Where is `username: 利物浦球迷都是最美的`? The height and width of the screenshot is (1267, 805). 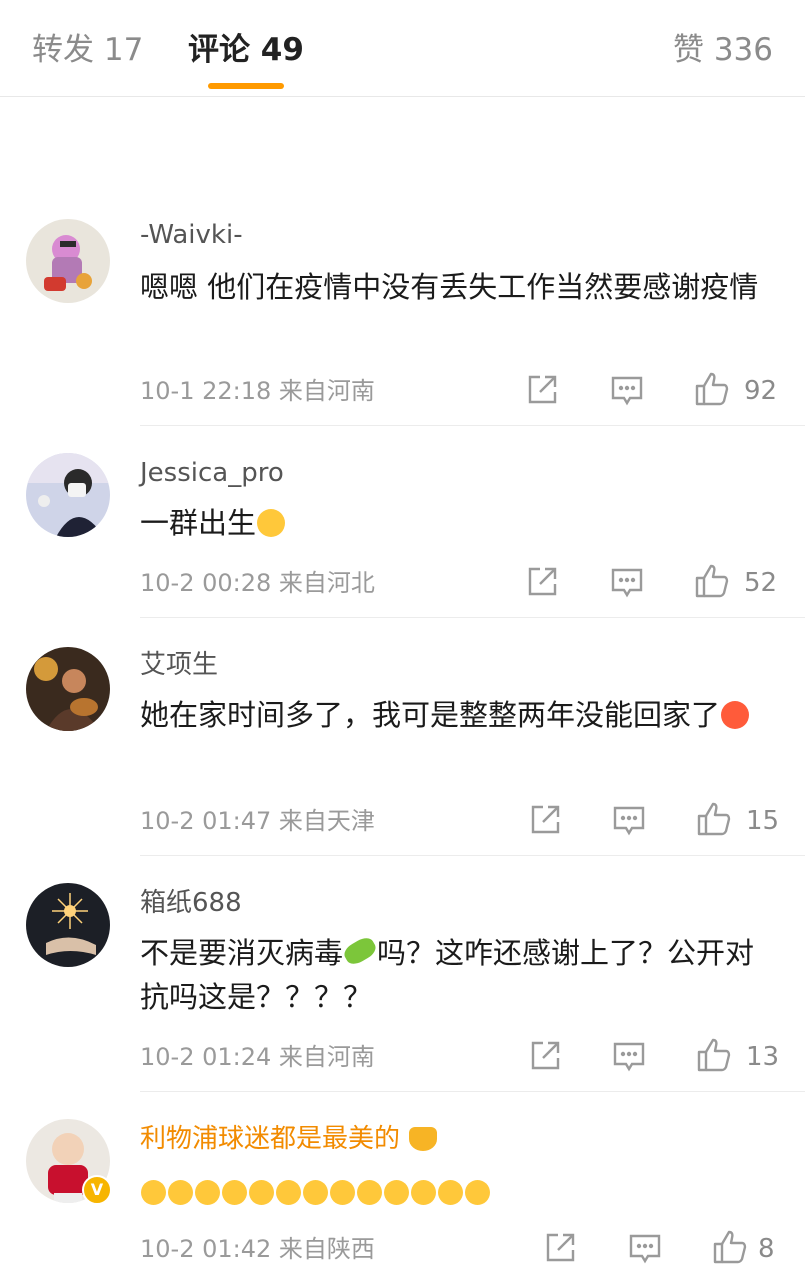 username: 利物浦球迷都是最美的 is located at coordinates (289, 1139).